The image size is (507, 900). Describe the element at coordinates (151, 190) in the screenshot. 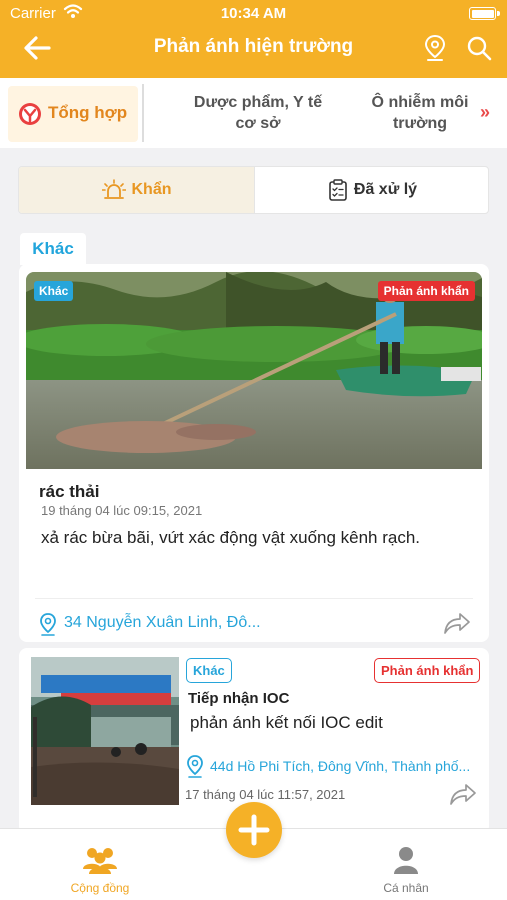

I see `segment-urgent-label: Khẩn` at that location.